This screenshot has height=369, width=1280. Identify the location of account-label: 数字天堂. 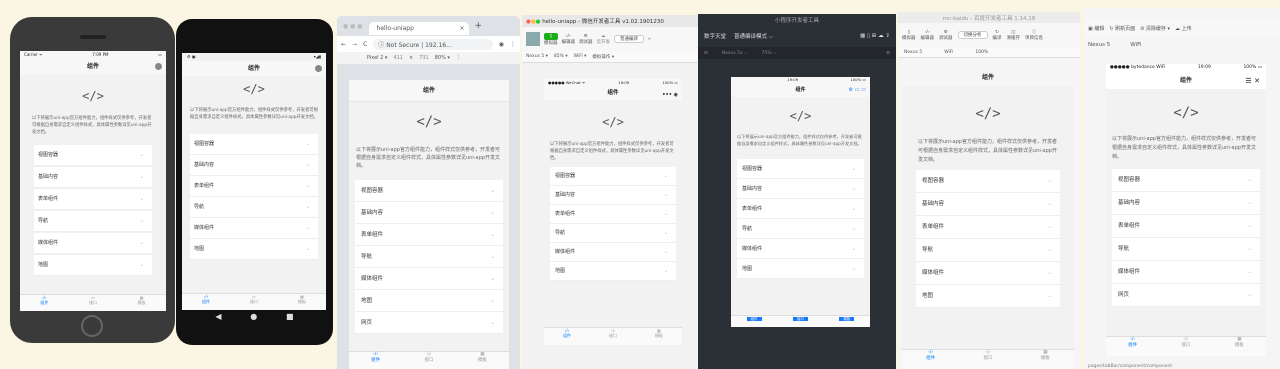
(715, 36).